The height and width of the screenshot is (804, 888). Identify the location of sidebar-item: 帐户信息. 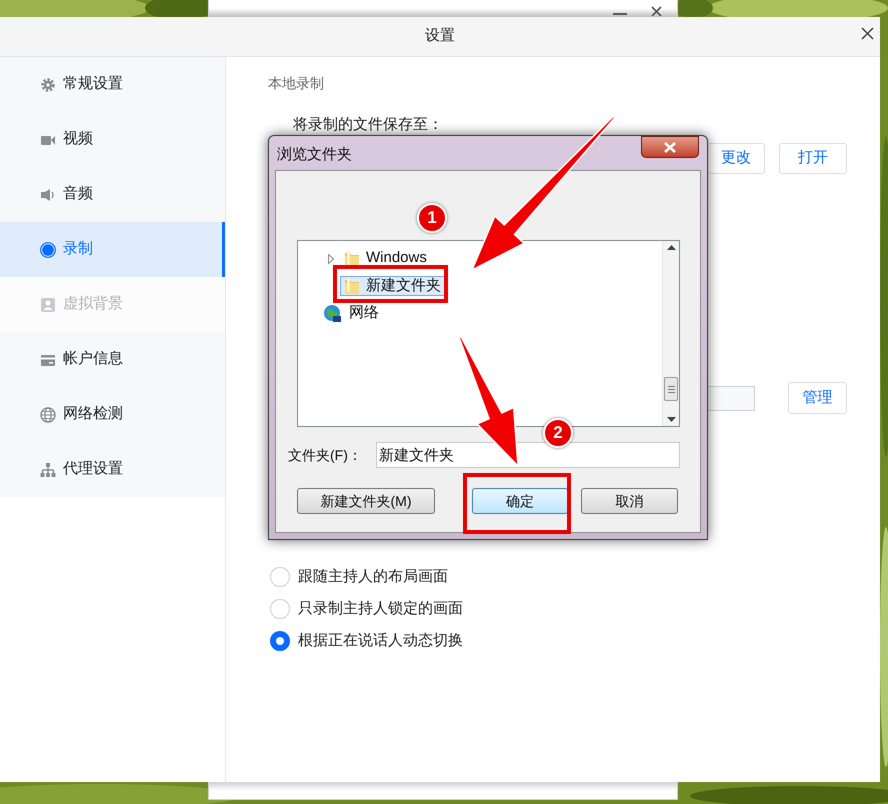
(112, 359).